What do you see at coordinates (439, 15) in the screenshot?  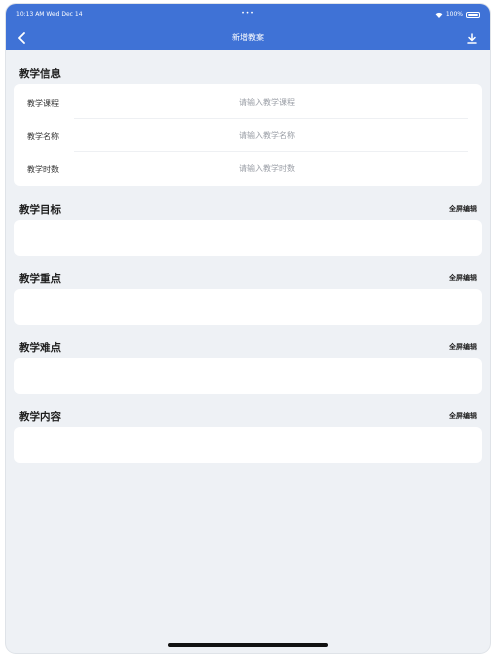 I see `wifi-icon` at bounding box center [439, 15].